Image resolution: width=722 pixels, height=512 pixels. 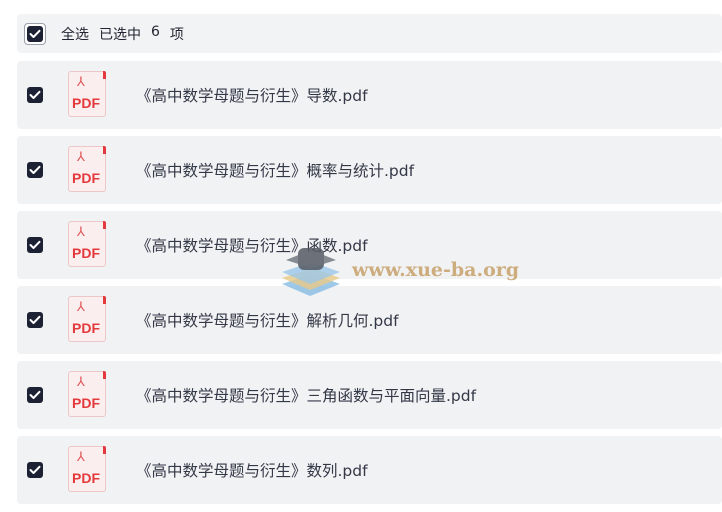 I want to click on file-row: ⅄ PDF 《高中数学母题与衍生》数列.pdf, so click(x=369, y=470).